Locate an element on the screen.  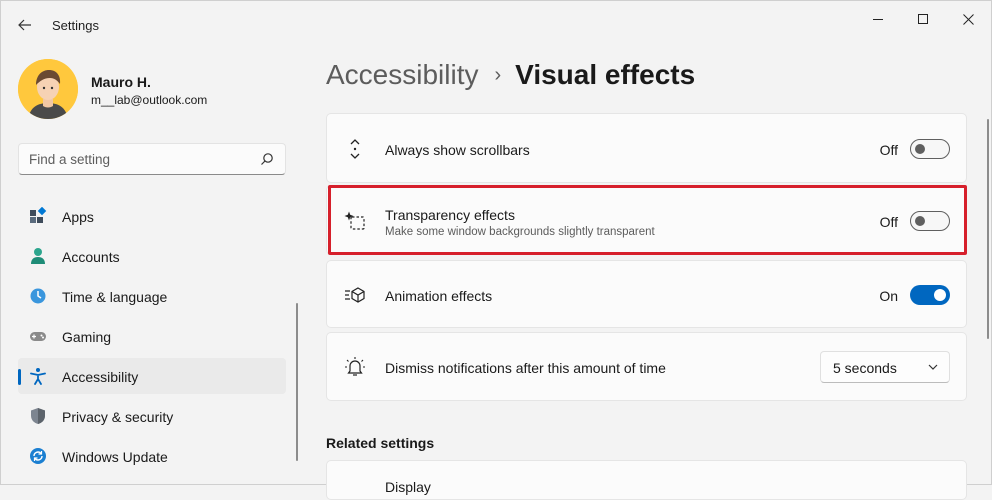
search-input is located at coordinates (139, 159).